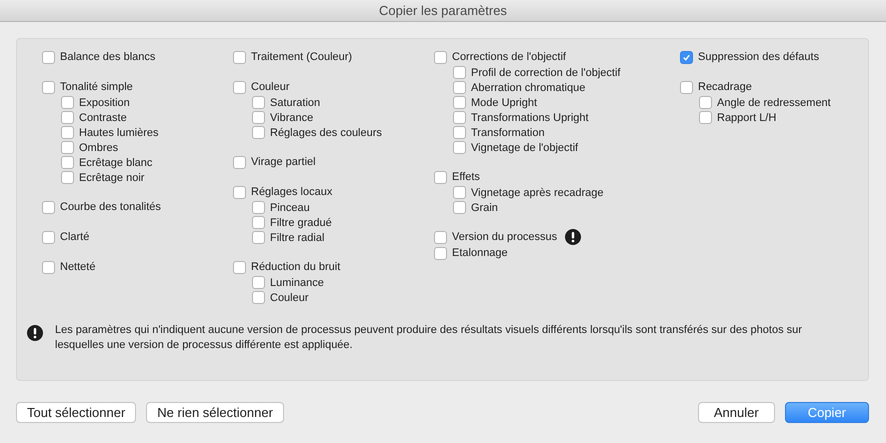 The width and height of the screenshot is (886, 443). Describe the element at coordinates (326, 132) in the screenshot. I see `checkbox-label: Réglages des couleurs` at that location.